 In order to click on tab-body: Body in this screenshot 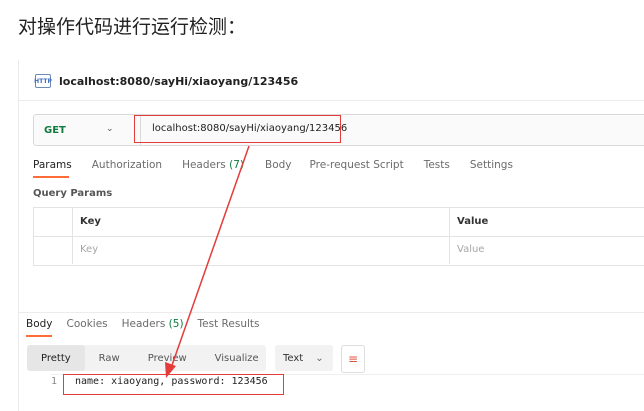, I will do `click(278, 165)`.